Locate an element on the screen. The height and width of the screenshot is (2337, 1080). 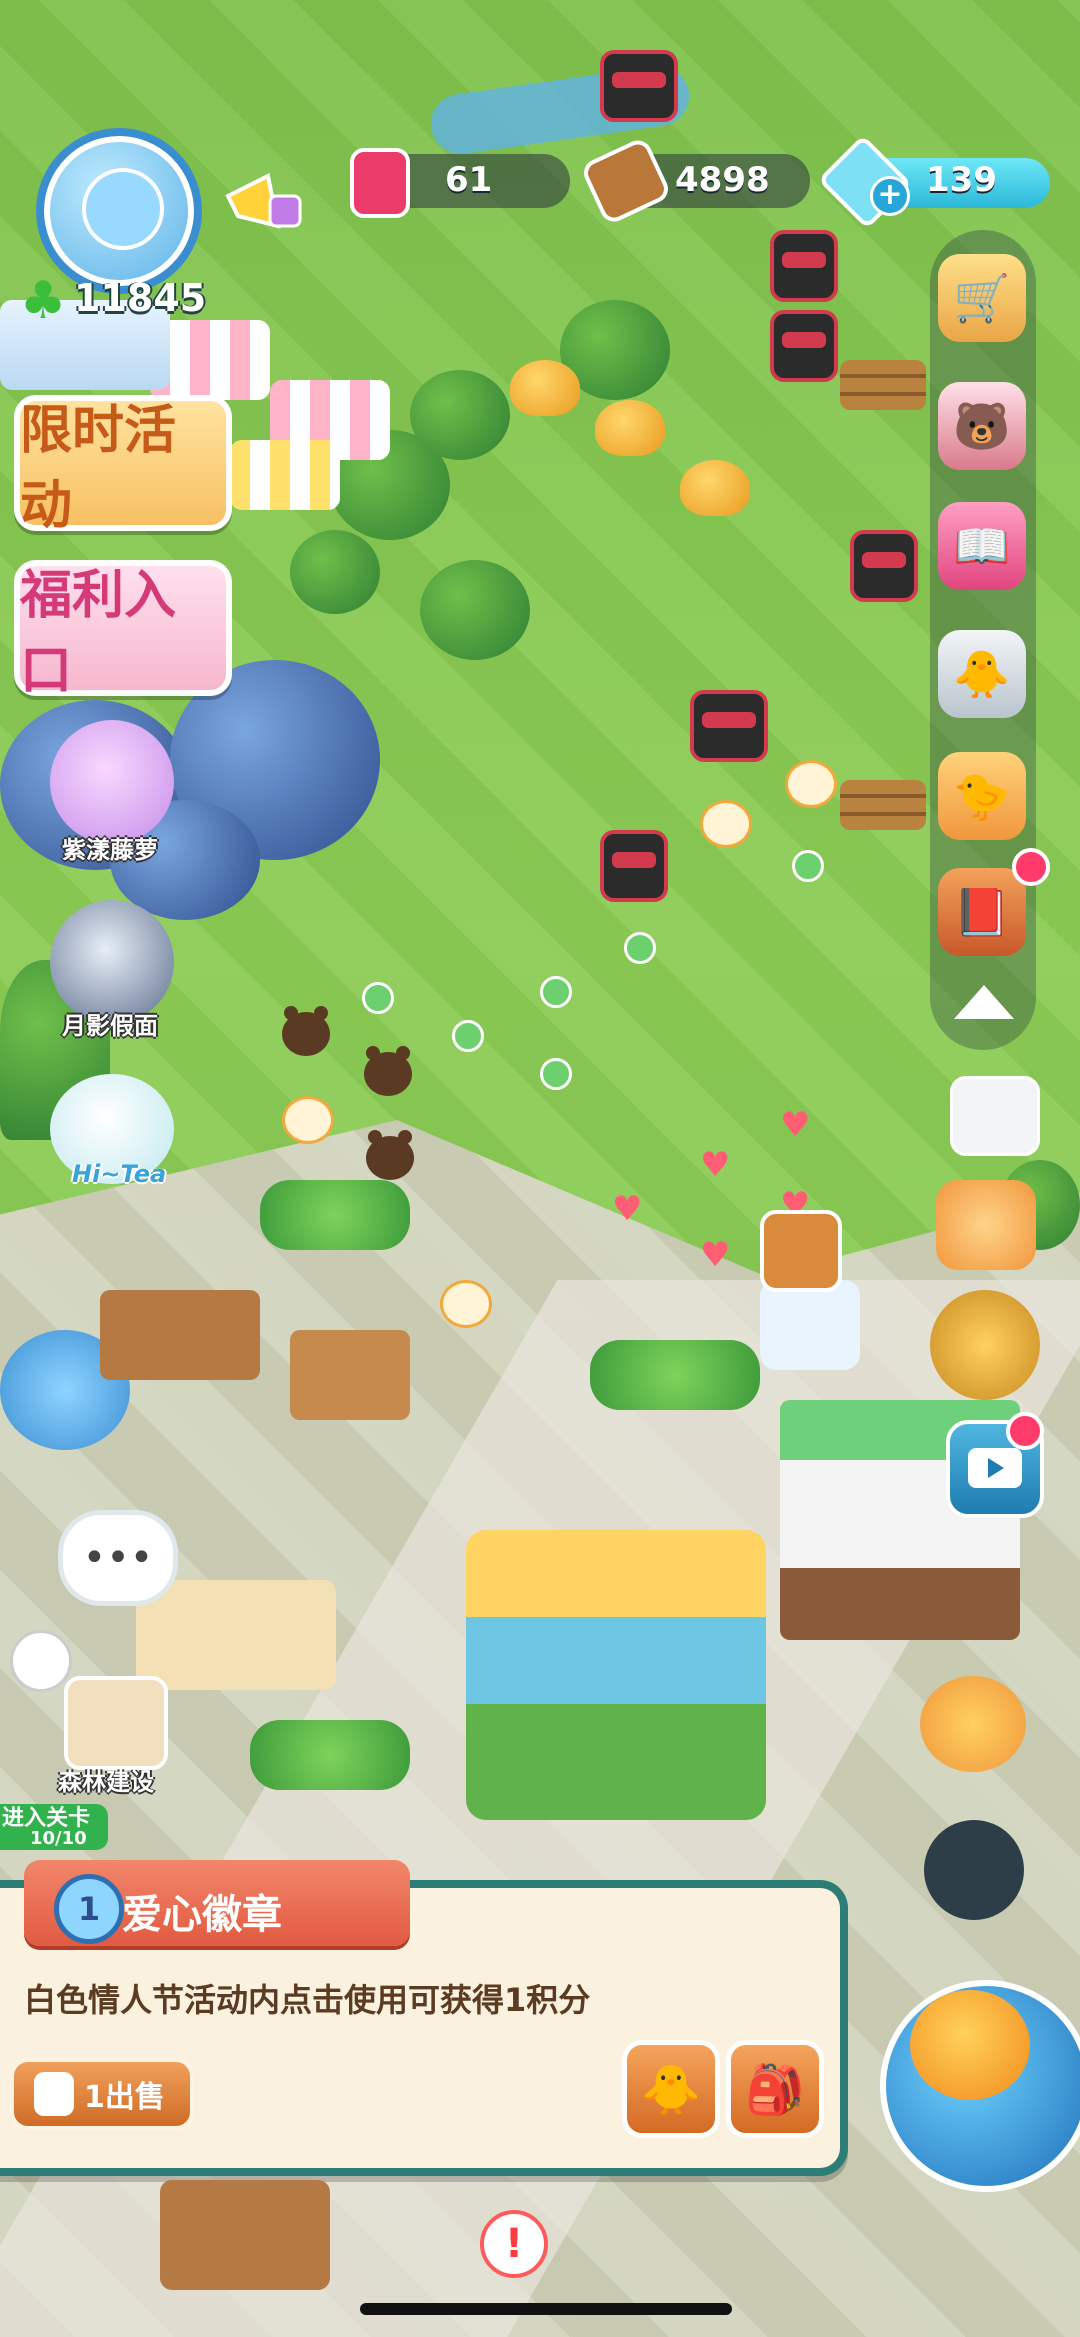
phone-chick-button is located at coordinates (986, 1225).